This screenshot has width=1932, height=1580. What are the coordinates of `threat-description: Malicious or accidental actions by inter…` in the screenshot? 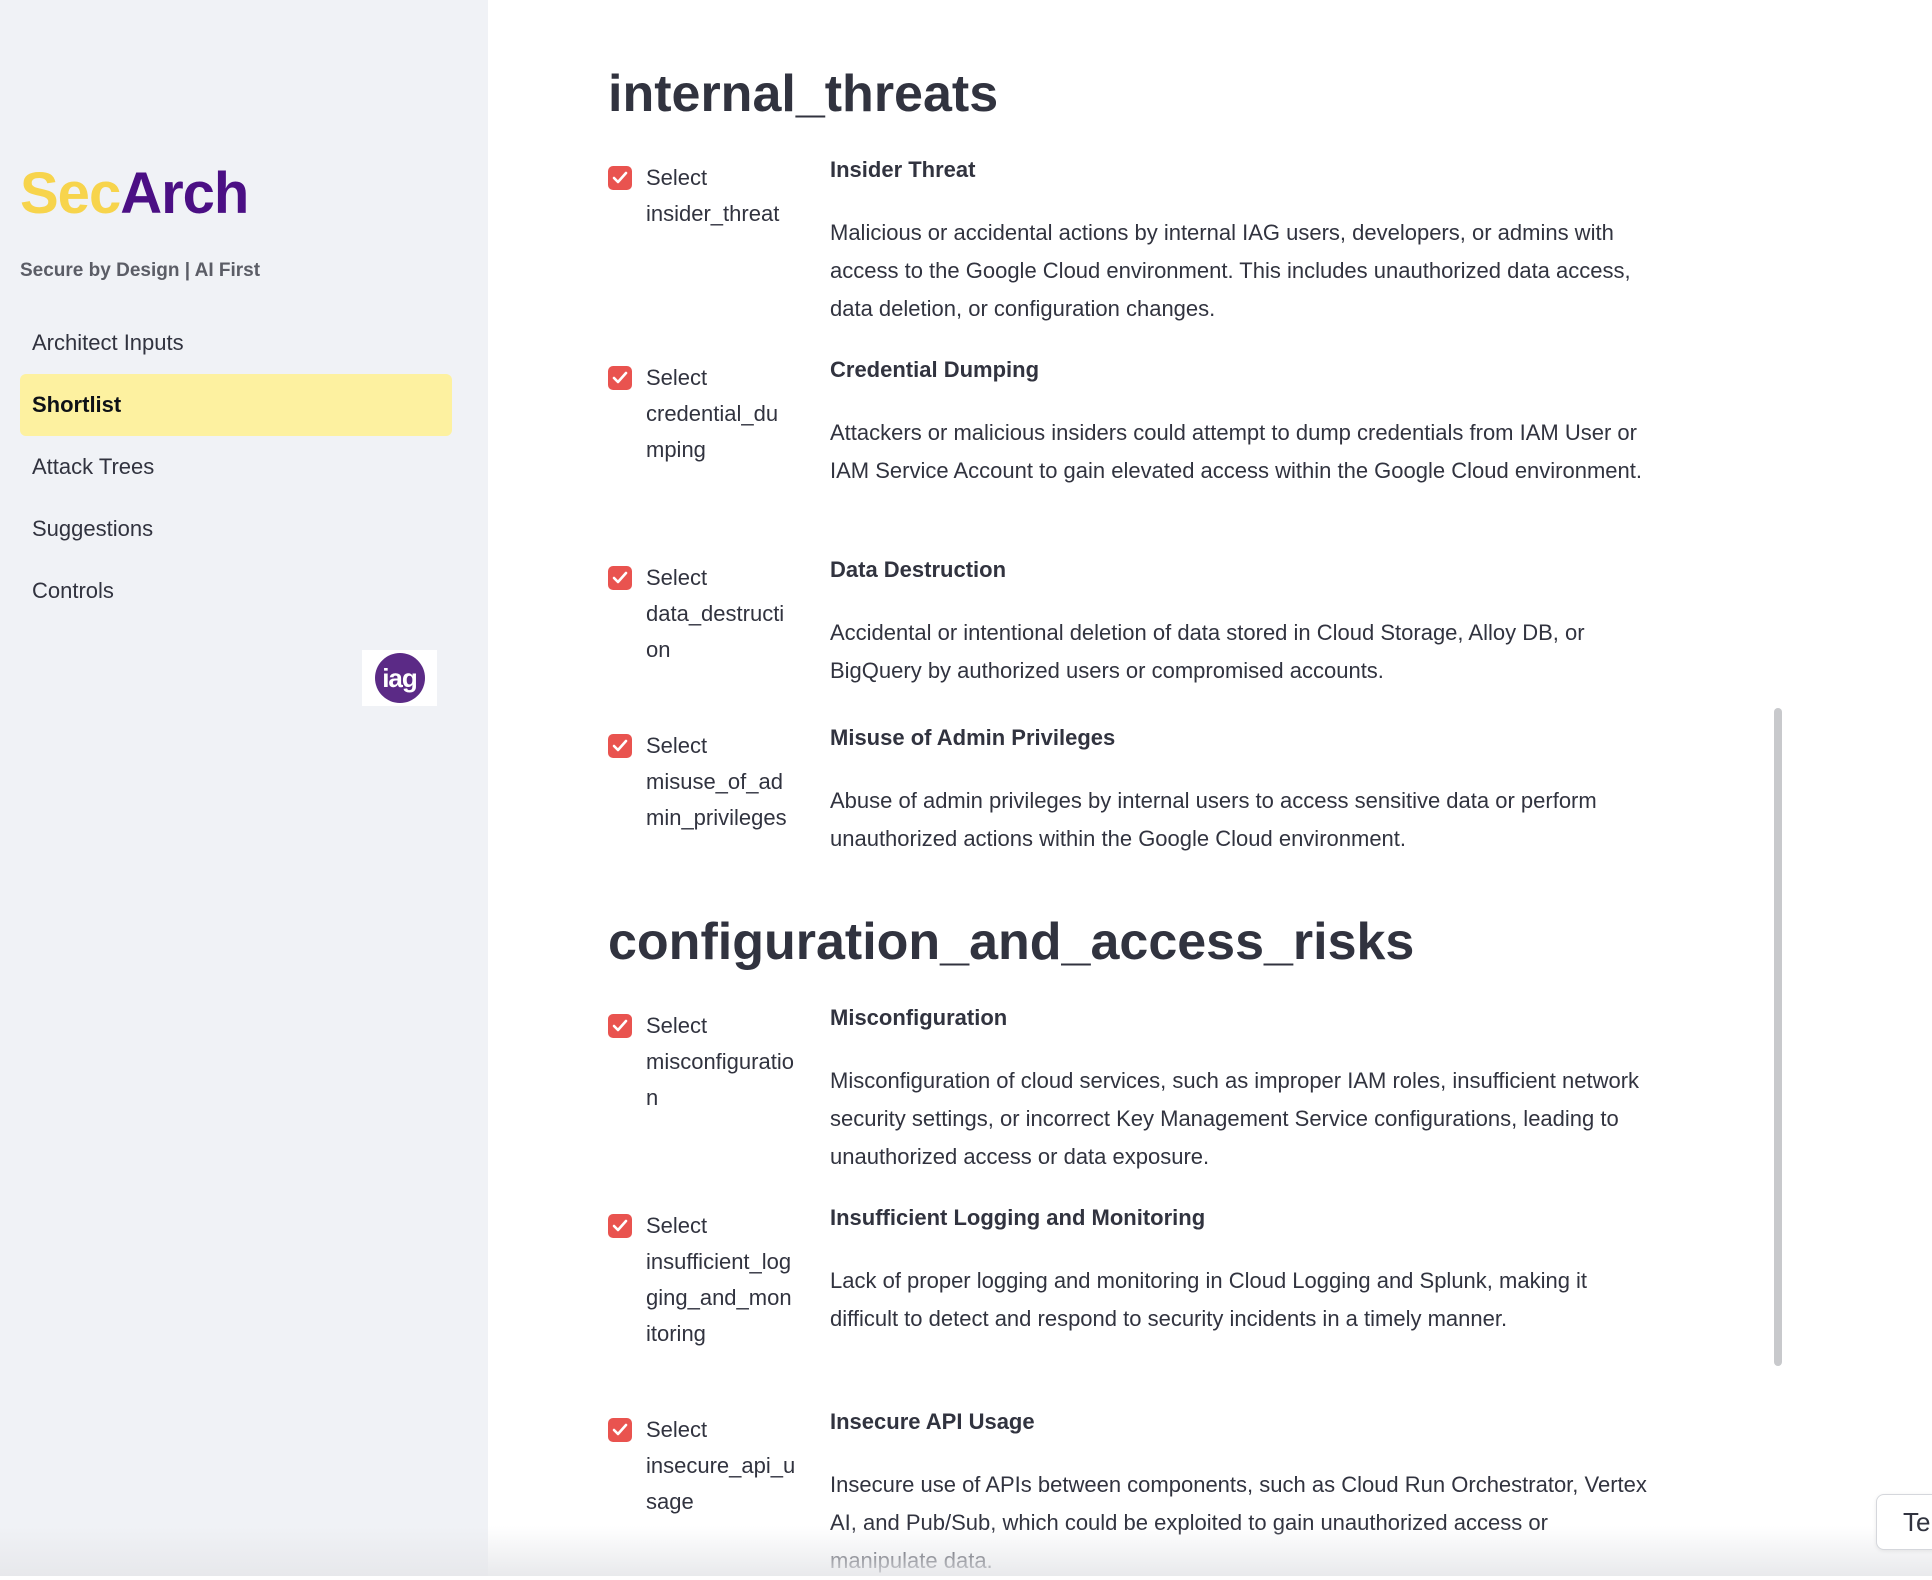 It's located at (1230, 270).